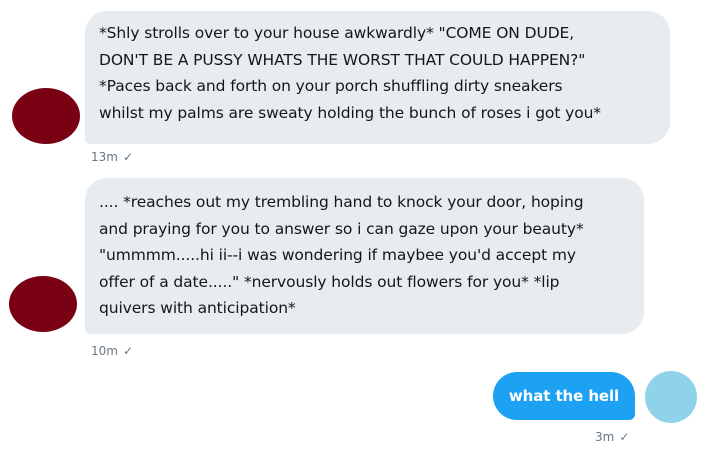 The image size is (710, 458). What do you see at coordinates (104, 351) in the screenshot?
I see `message-timestamp: 10m` at bounding box center [104, 351].